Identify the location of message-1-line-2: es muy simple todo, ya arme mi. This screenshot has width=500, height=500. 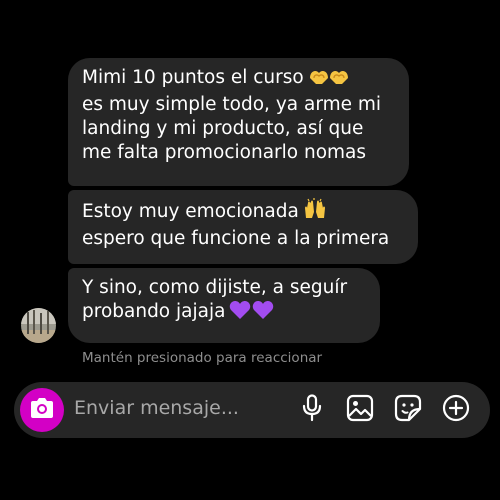
(232, 104).